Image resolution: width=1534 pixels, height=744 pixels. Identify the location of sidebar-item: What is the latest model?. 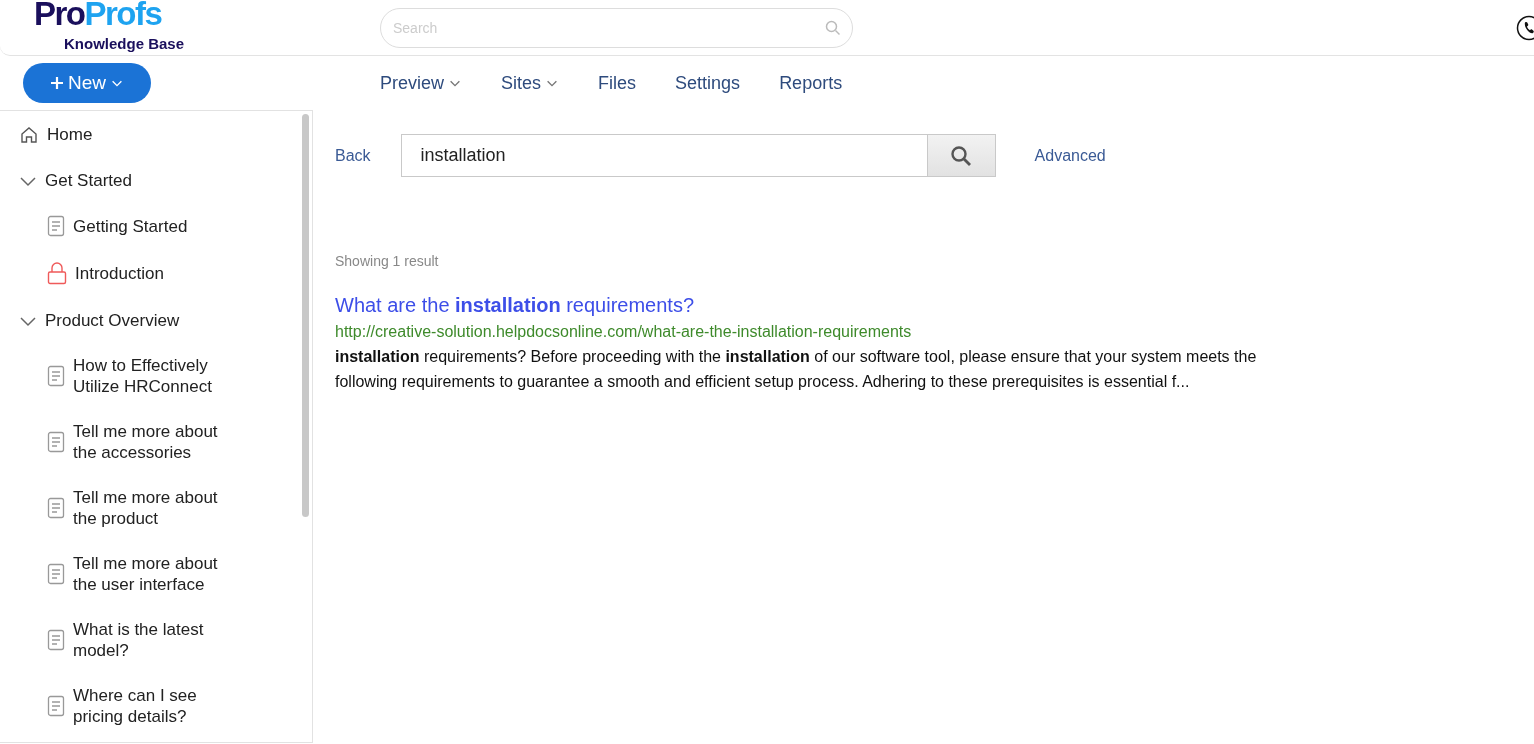
(156, 640).